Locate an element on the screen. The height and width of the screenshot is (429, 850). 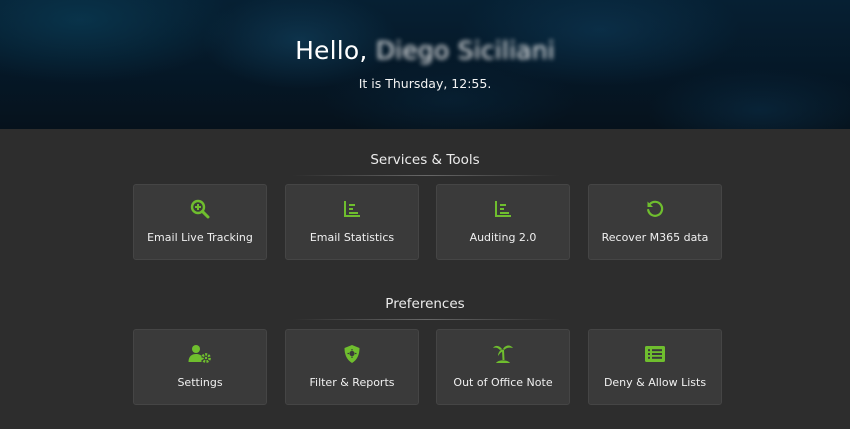
shield-virus-icon is located at coordinates (352, 354).